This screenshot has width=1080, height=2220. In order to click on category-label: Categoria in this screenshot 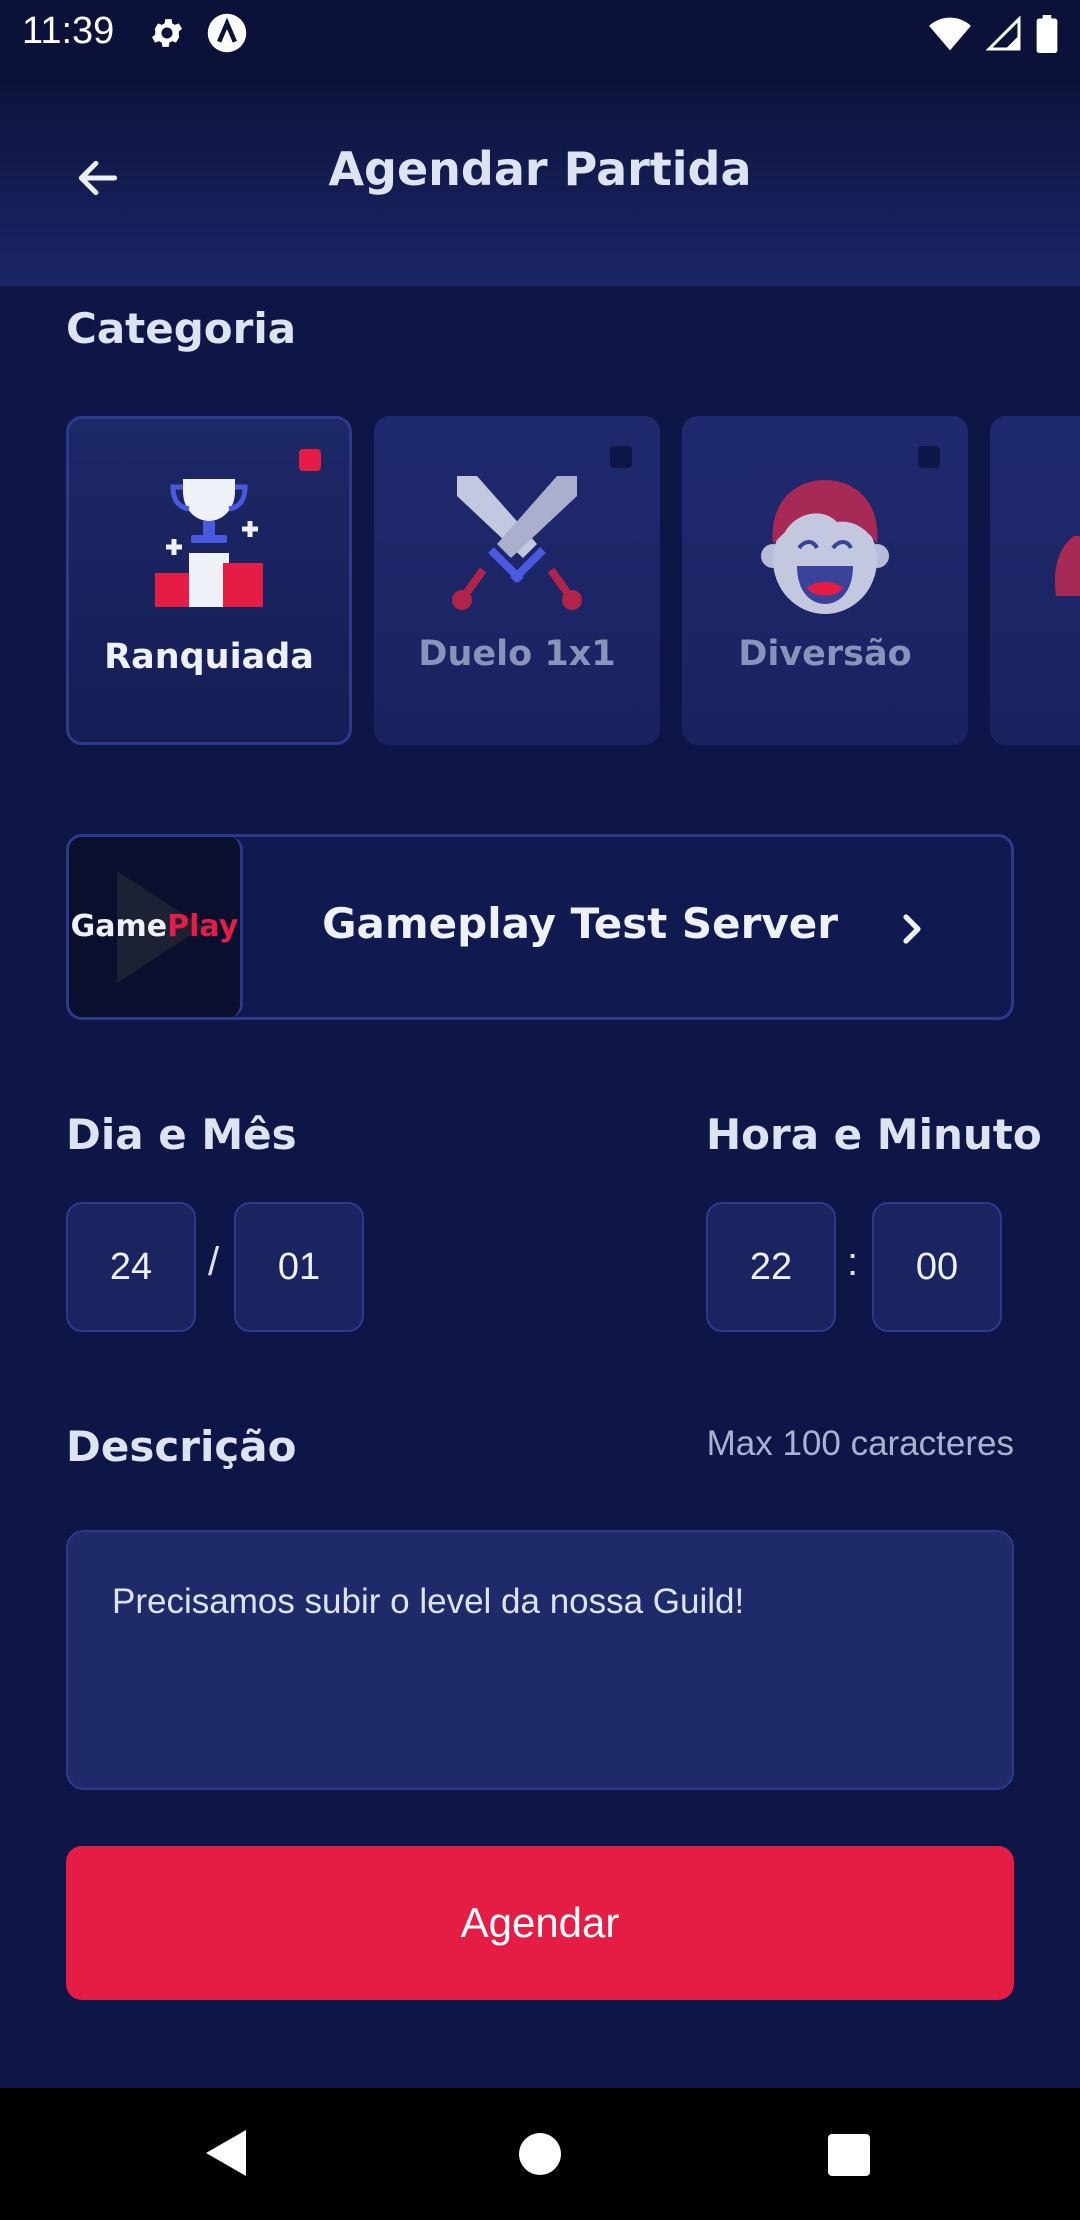, I will do `click(181, 328)`.